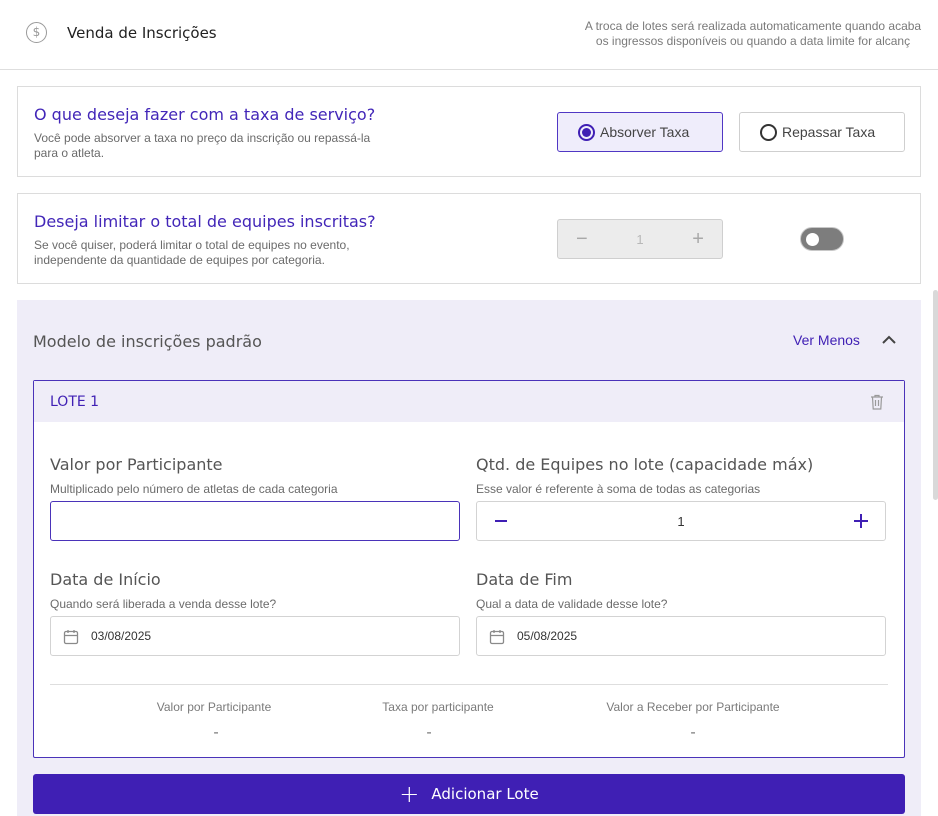 This screenshot has width=938, height=816. What do you see at coordinates (105, 579) in the screenshot?
I see `start-date-label: Data de Início` at bounding box center [105, 579].